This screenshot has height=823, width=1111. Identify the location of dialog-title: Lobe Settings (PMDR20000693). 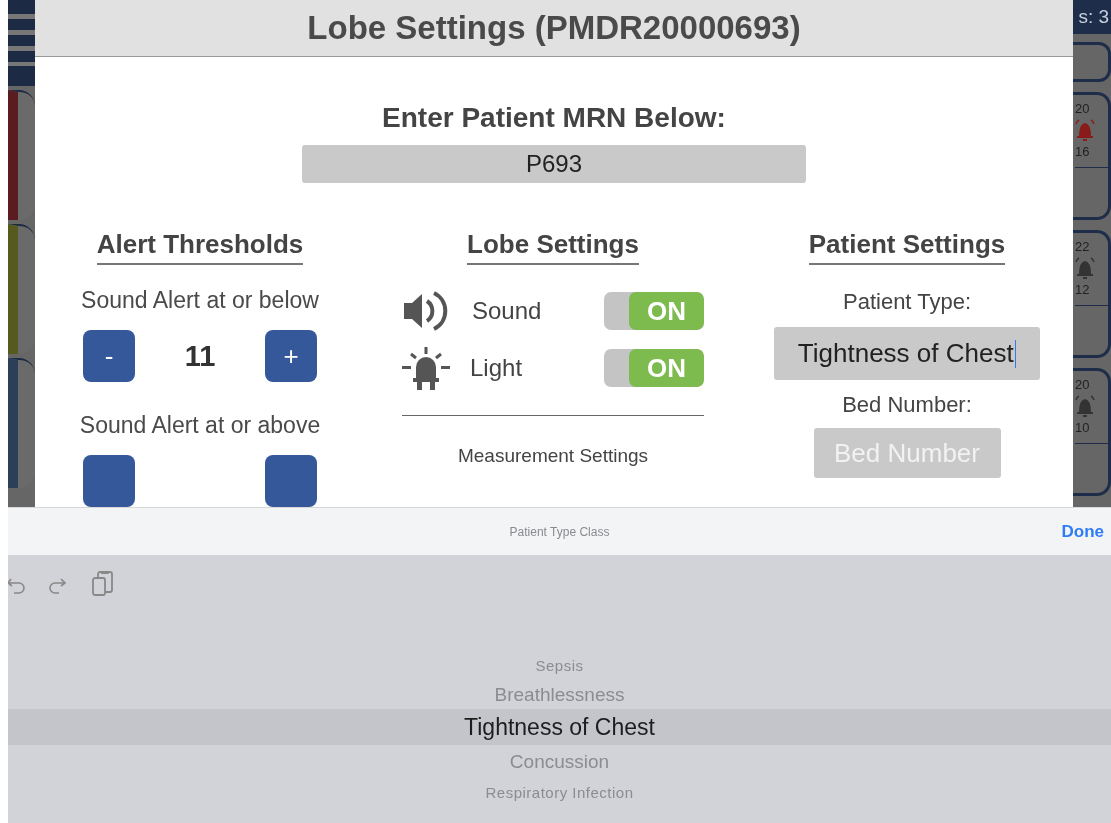
(554, 28).